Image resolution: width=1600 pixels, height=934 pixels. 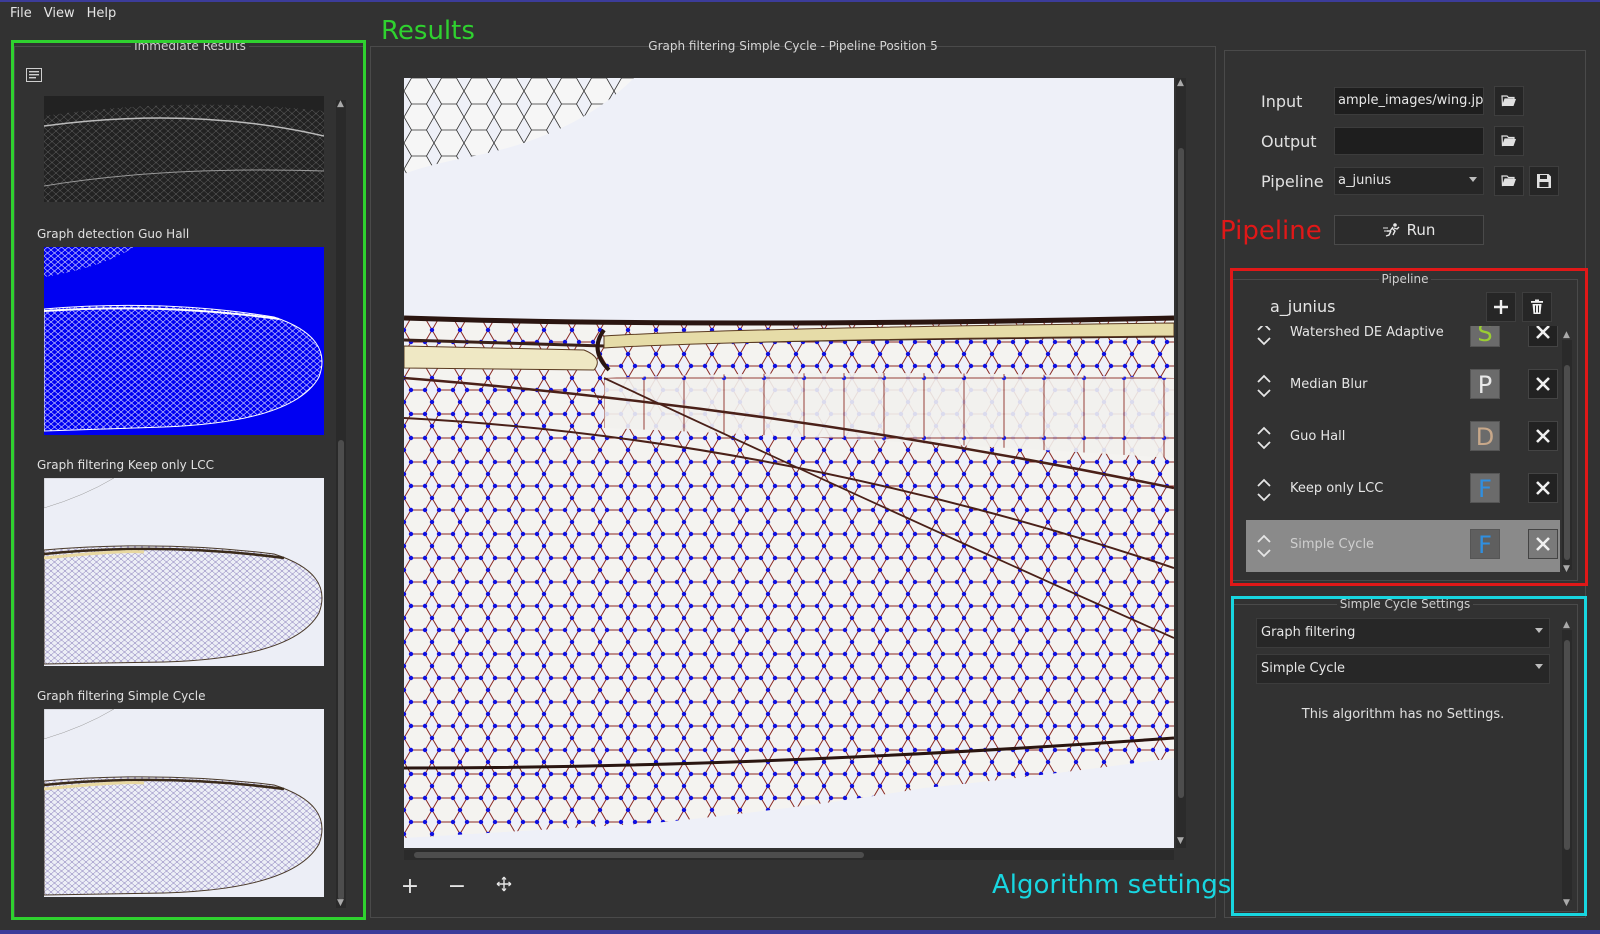 What do you see at coordinates (504, 884) in the screenshot?
I see `move-arrows-icon` at bounding box center [504, 884].